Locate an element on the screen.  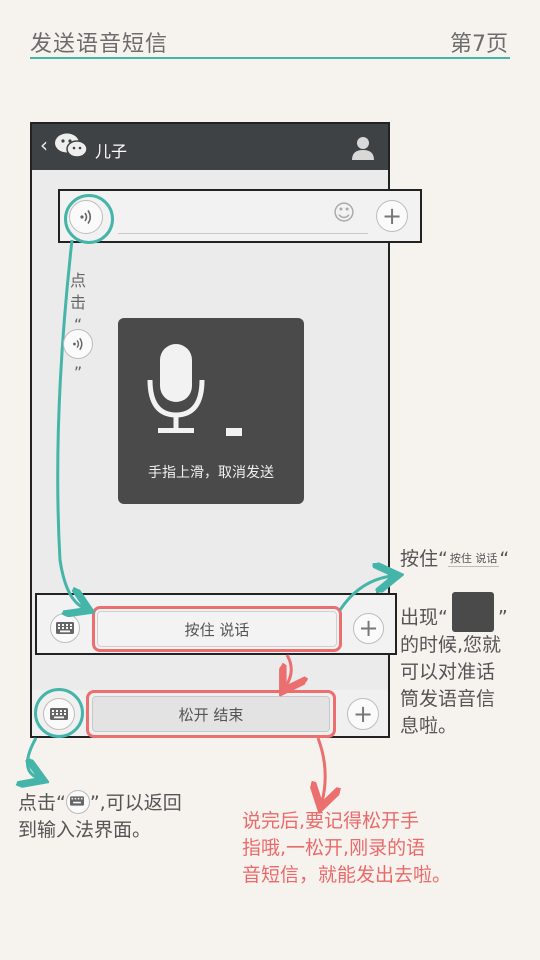
press-note-suffix: “ is located at coordinates (504, 559).